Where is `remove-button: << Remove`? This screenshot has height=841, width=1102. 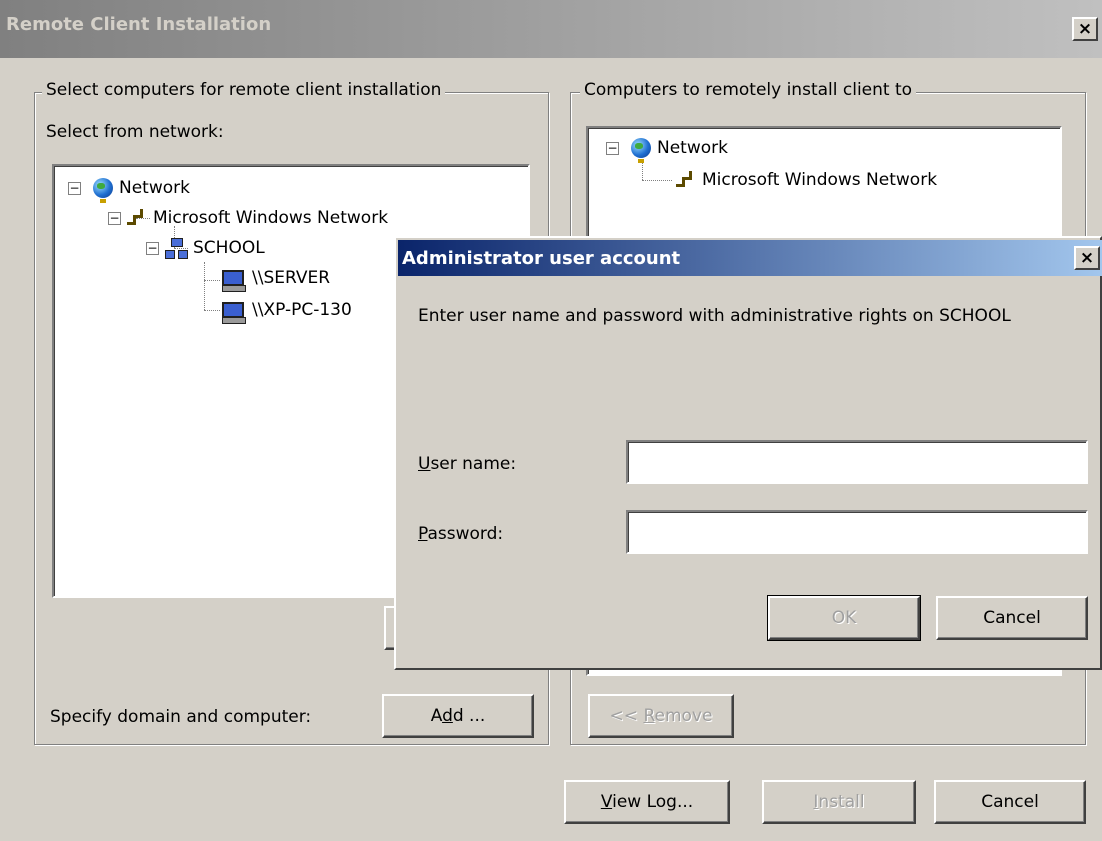 remove-button: << Remove is located at coordinates (661, 716).